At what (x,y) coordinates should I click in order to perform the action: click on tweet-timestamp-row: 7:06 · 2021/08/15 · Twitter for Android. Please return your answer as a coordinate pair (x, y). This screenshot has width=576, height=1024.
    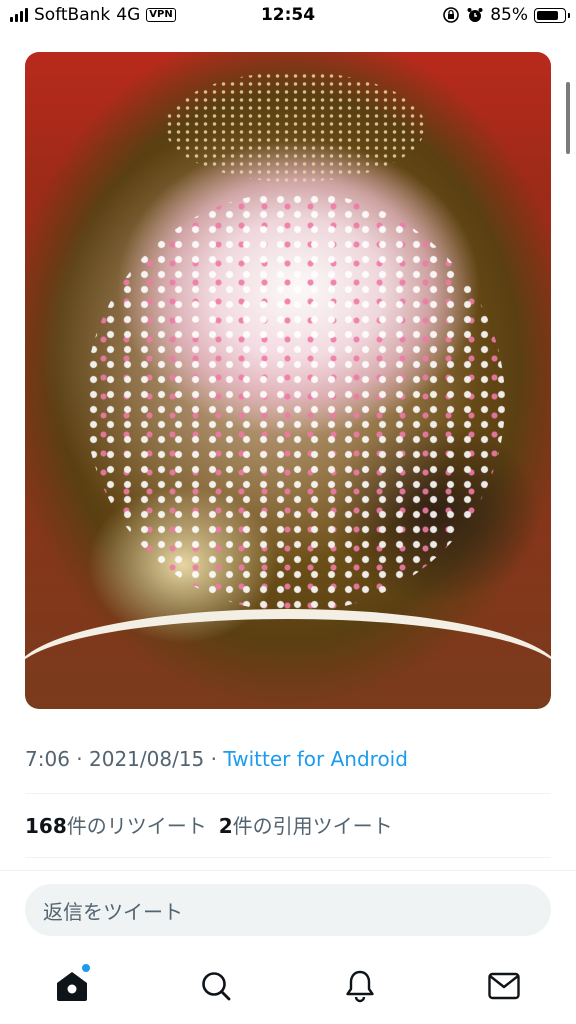
    Looking at the image, I should click on (216, 759).